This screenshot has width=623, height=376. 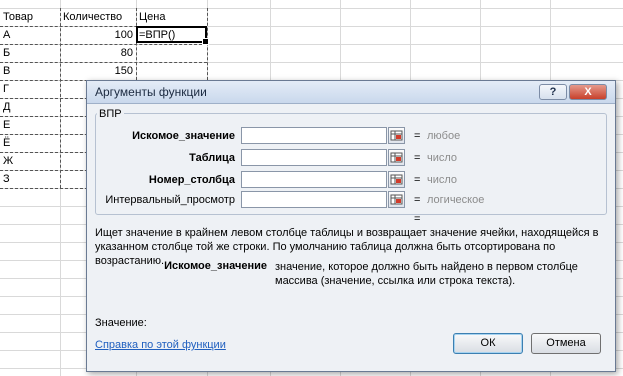 What do you see at coordinates (566, 343) in the screenshot?
I see `cancel-button: Отмена` at bounding box center [566, 343].